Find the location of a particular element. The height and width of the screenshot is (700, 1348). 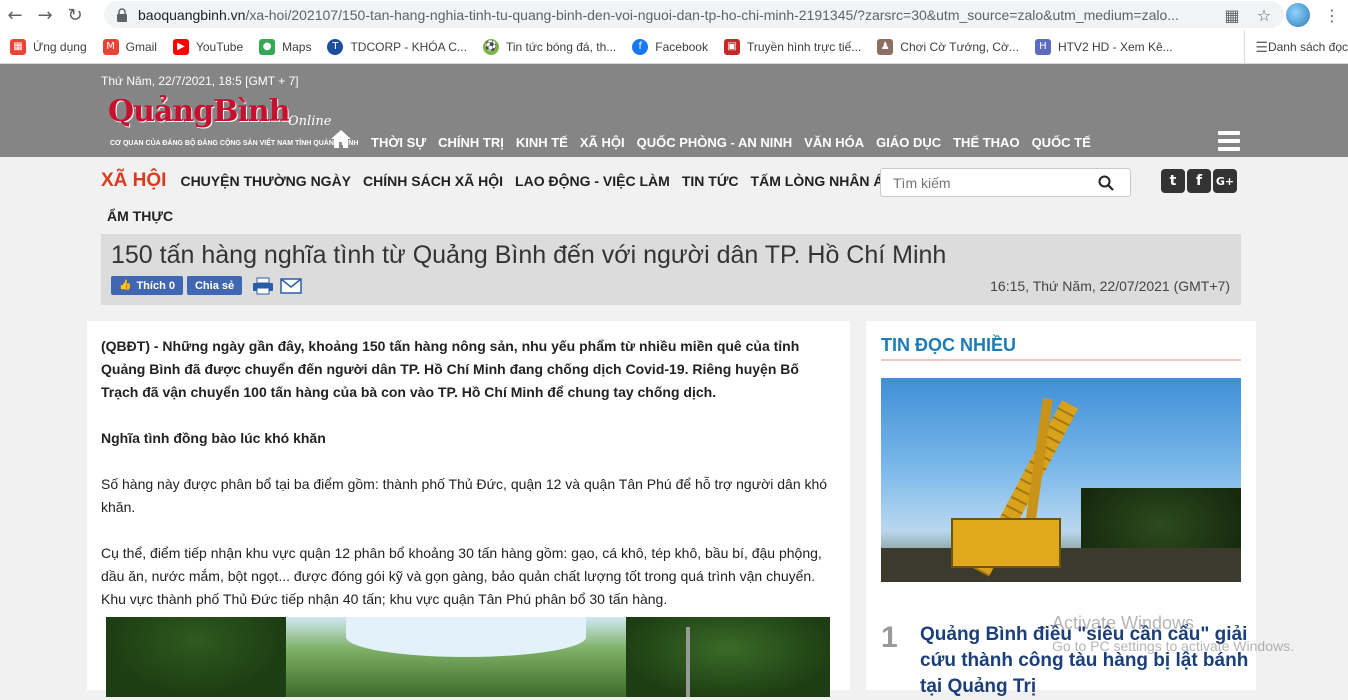

subnav-item: CHUYỆN THƯỜNG NGÀY is located at coordinates (265, 181).